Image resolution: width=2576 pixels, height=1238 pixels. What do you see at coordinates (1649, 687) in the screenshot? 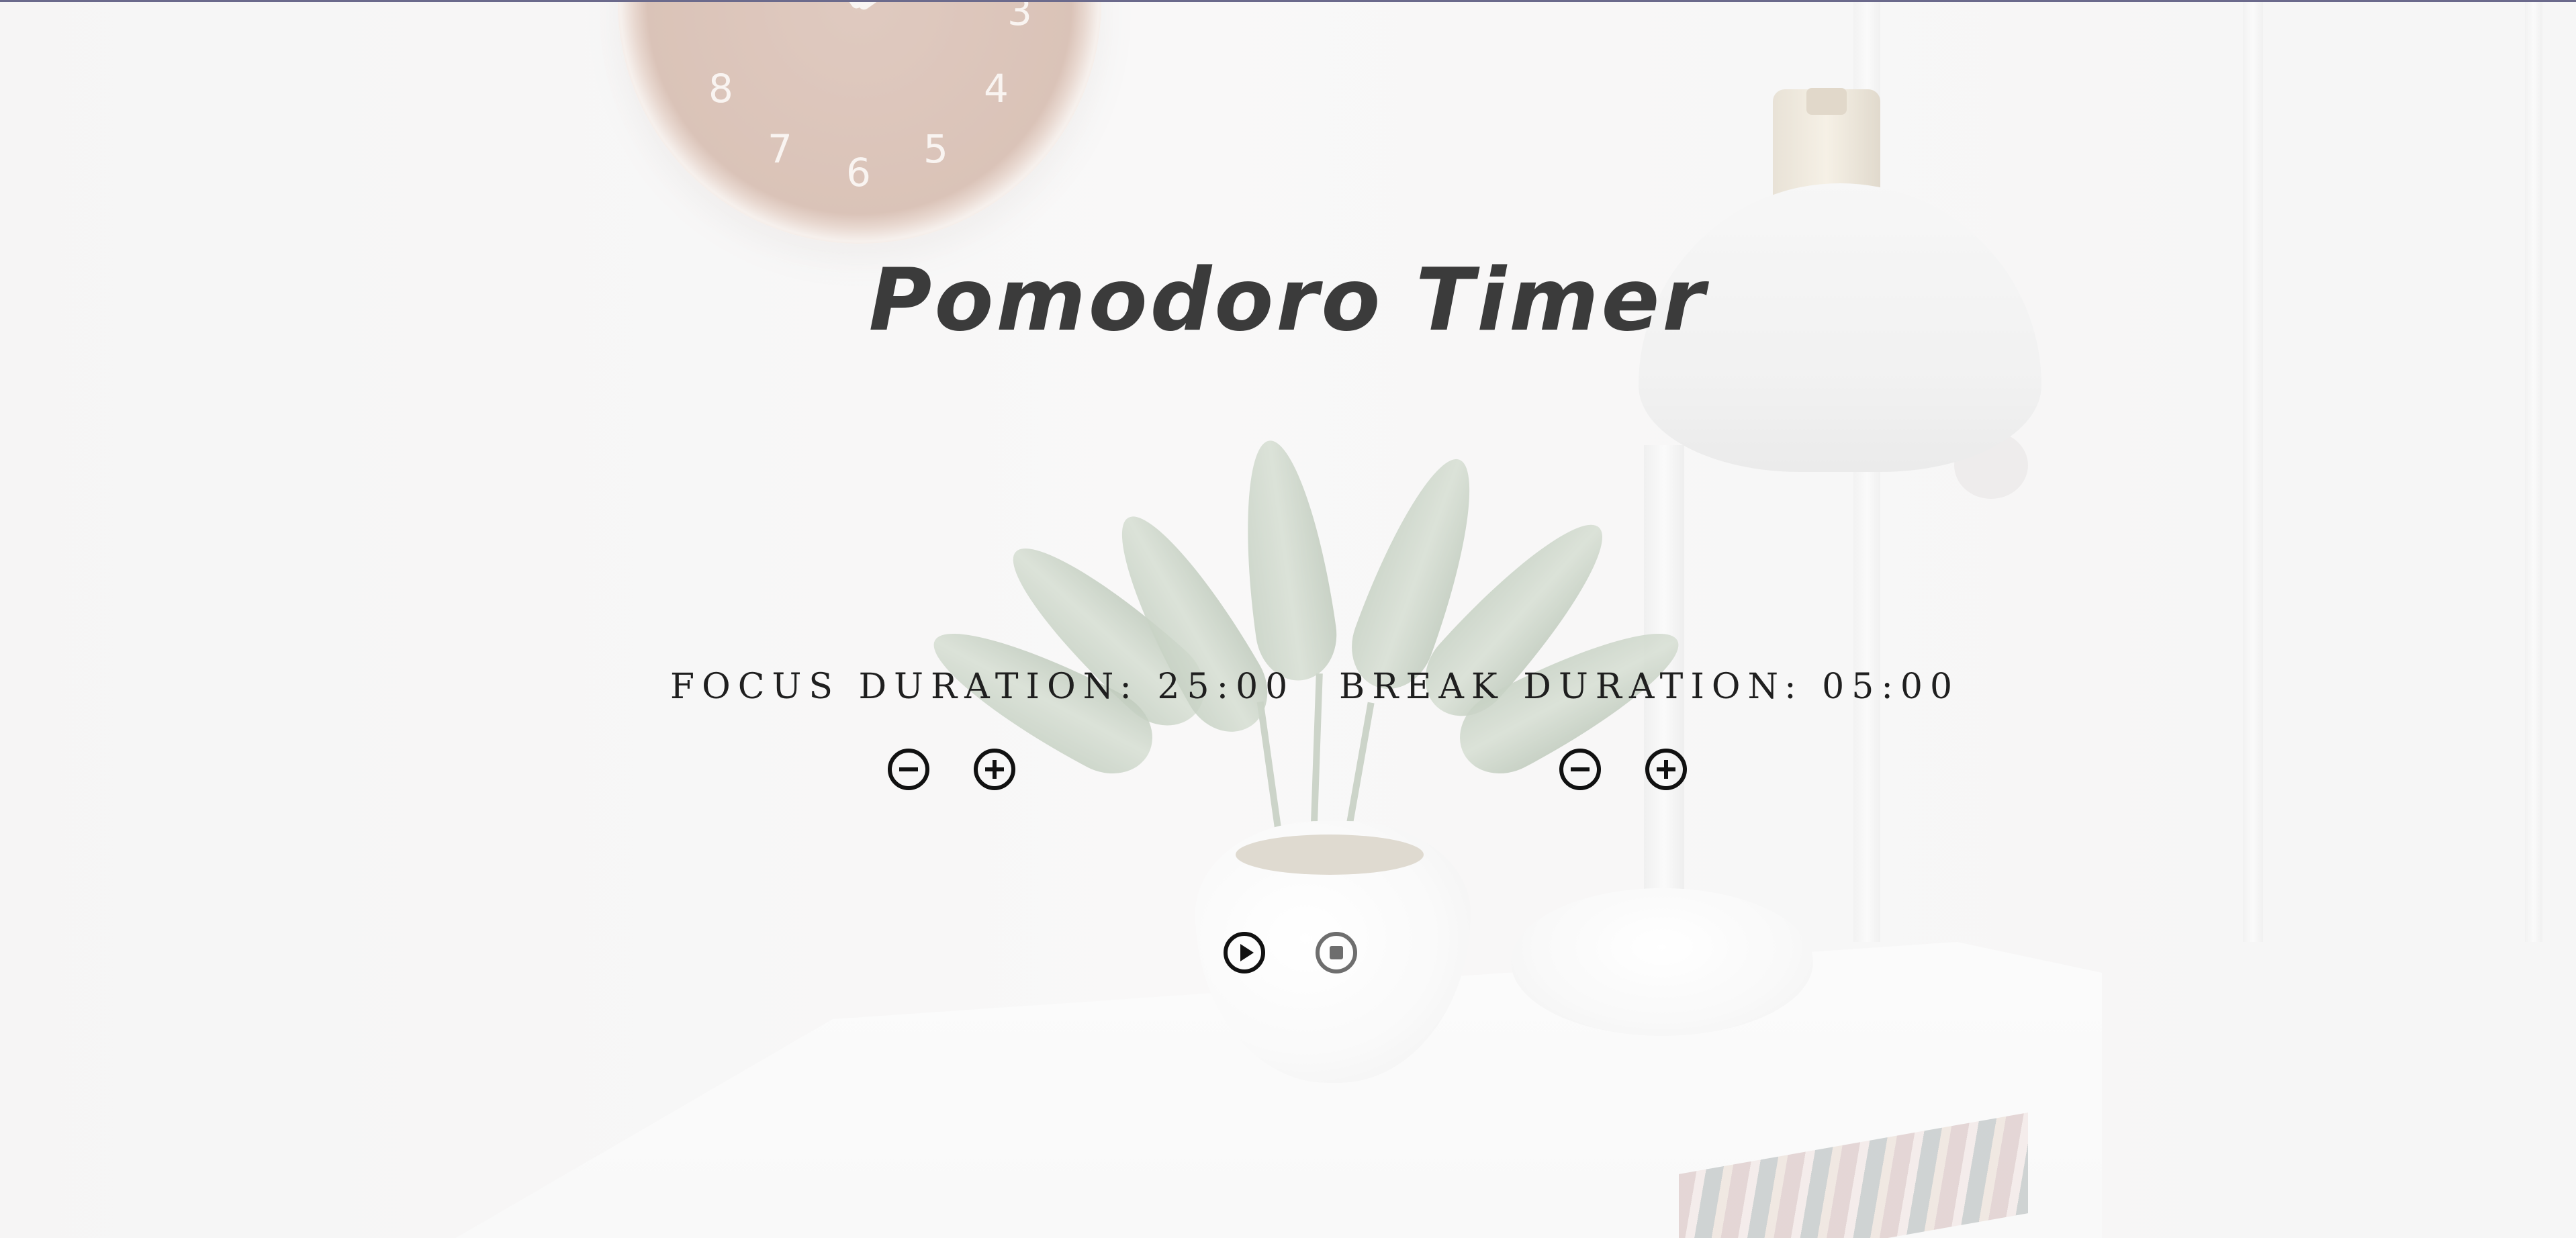
I see `break-duration-label: BREAK DURATION: 05:00` at bounding box center [1649, 687].